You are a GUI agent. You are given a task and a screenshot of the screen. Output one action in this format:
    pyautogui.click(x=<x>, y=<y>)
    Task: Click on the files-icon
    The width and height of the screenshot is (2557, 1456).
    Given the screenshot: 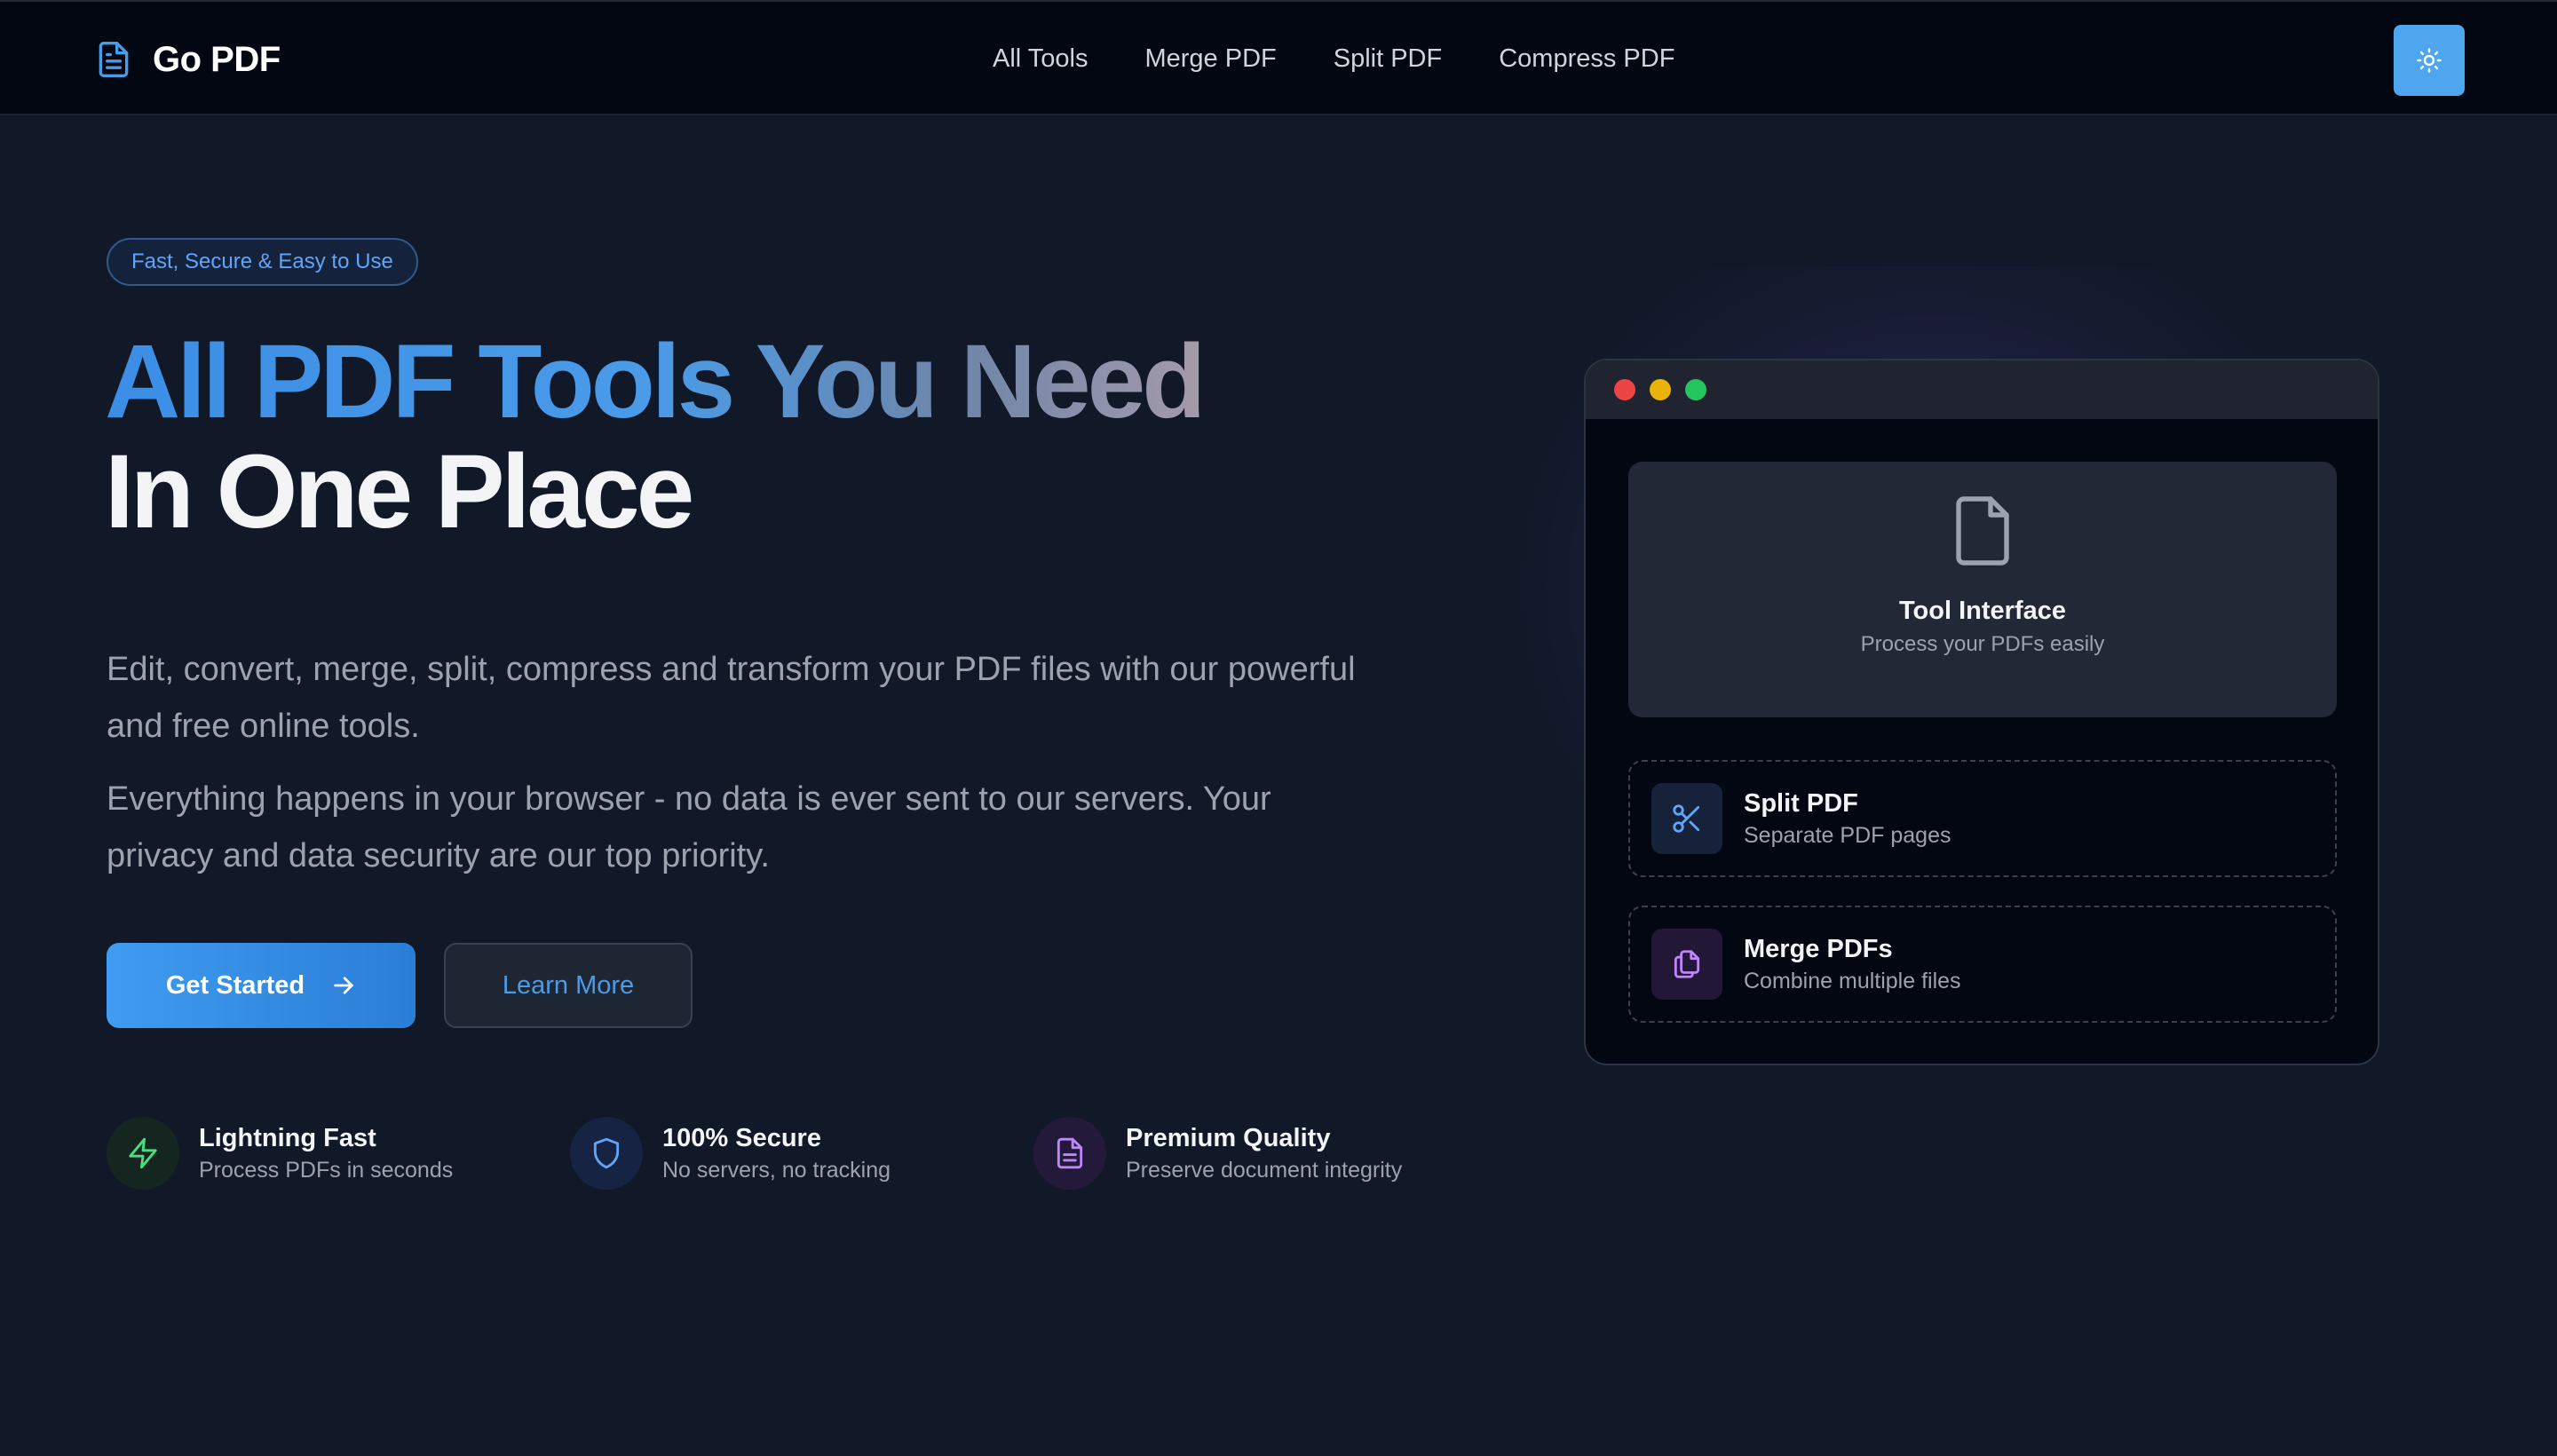 What is the action you would take?
    pyautogui.click(x=1686, y=964)
    